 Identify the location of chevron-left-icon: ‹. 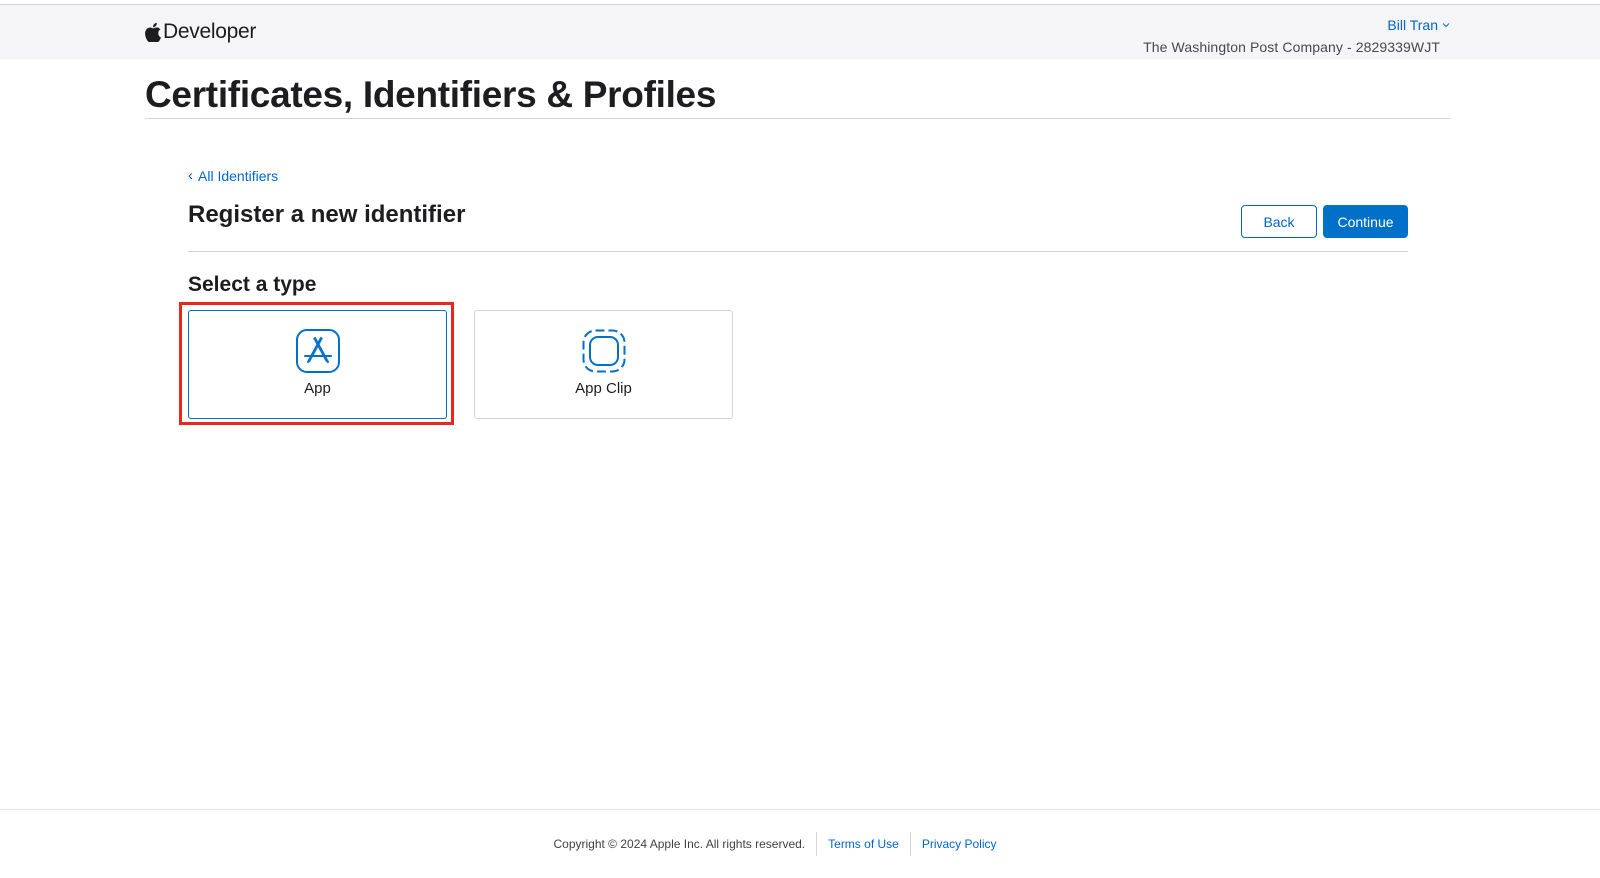
(190, 175).